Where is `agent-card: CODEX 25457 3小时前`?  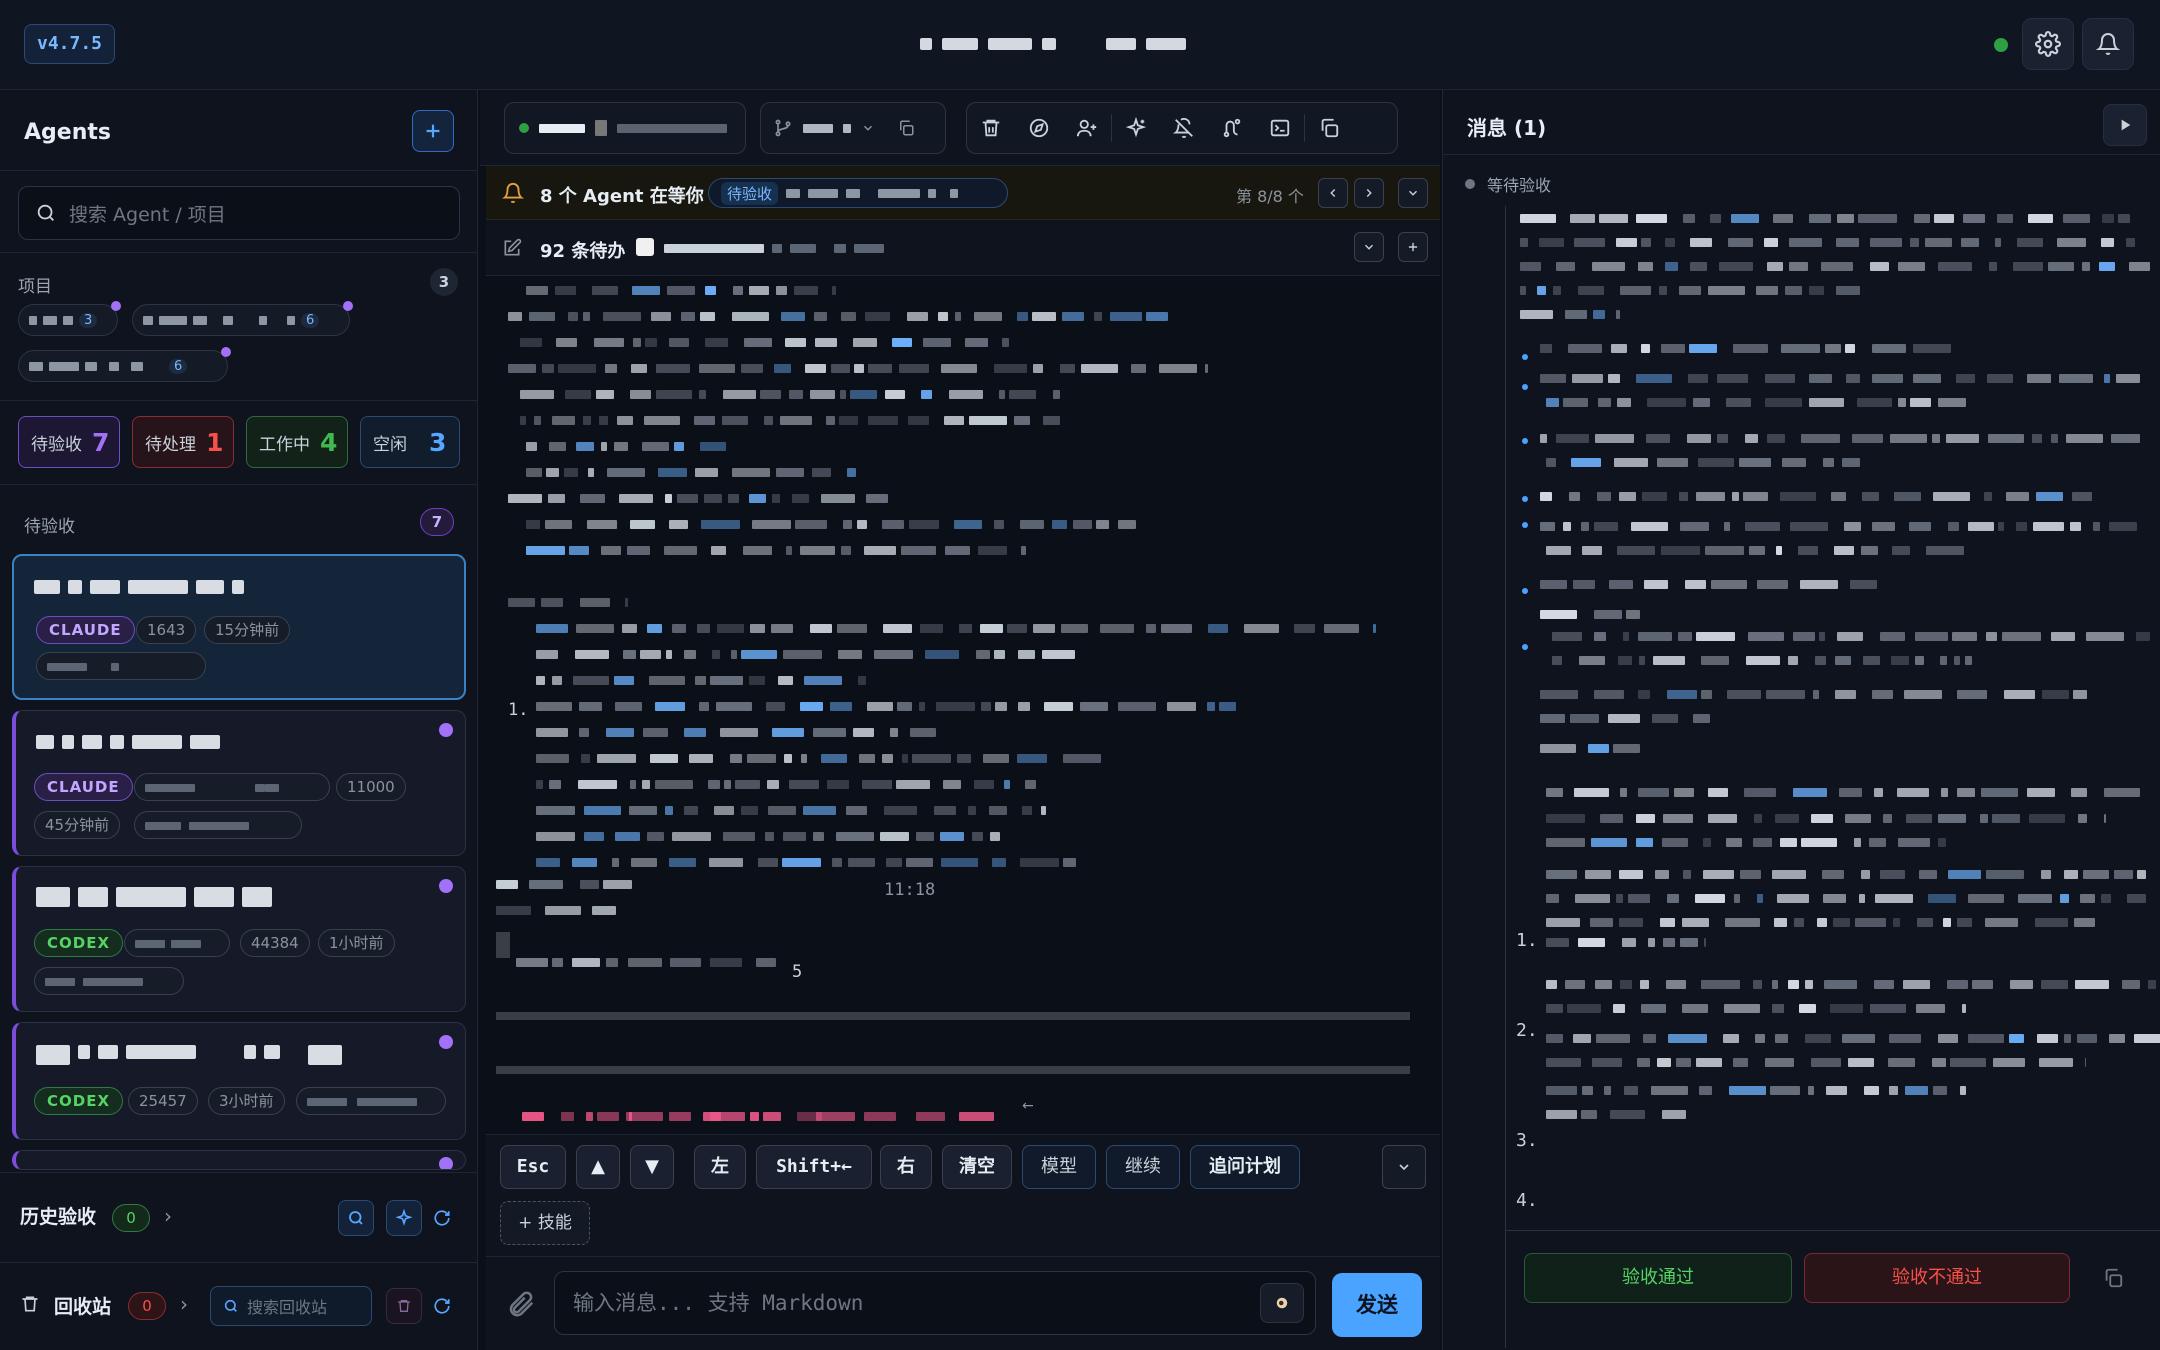
agent-card: CODEX 25457 3小时前 is located at coordinates (239, 1081).